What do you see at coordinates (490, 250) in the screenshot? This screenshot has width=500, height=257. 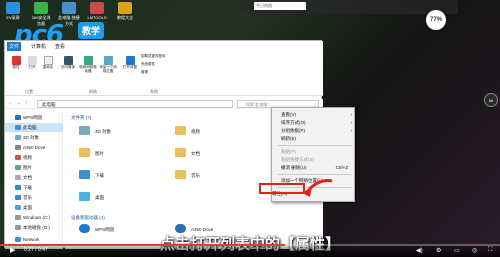 I see `fullscreen-icon: ⛶` at bounding box center [490, 250].